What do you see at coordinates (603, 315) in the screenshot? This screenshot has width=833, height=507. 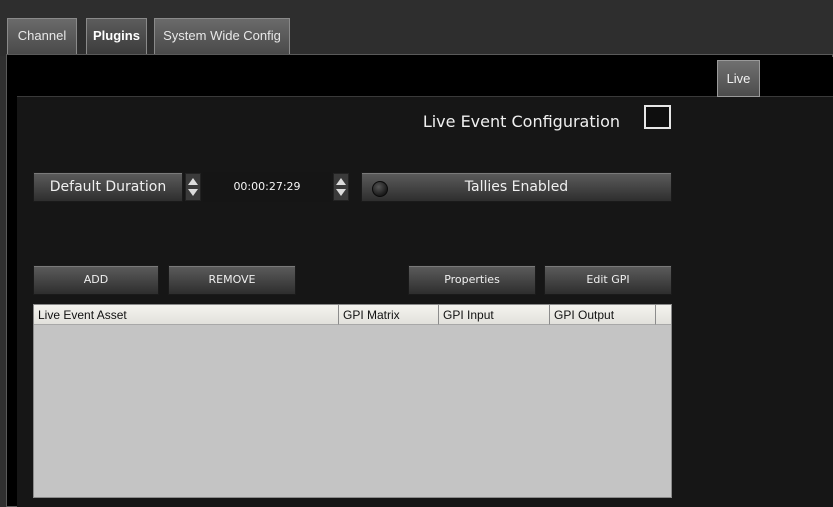 I see `column-header-gpi-output: GPI Output` at bounding box center [603, 315].